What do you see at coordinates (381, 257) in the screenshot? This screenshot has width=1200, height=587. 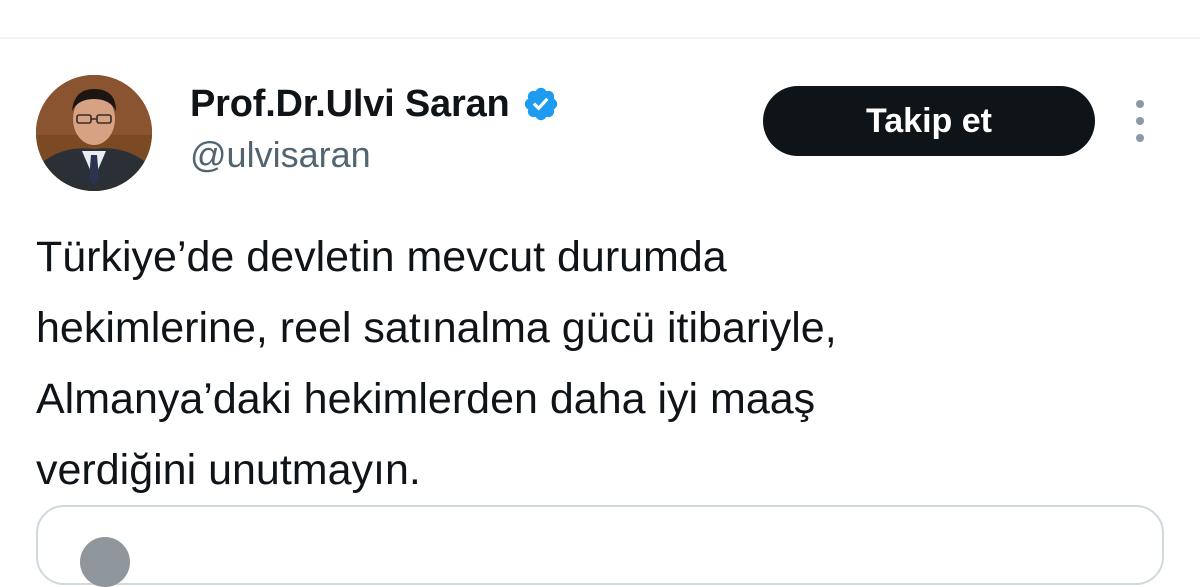 I see `tweet-text-line: Türkiye’de devletin mevcut durumda` at bounding box center [381, 257].